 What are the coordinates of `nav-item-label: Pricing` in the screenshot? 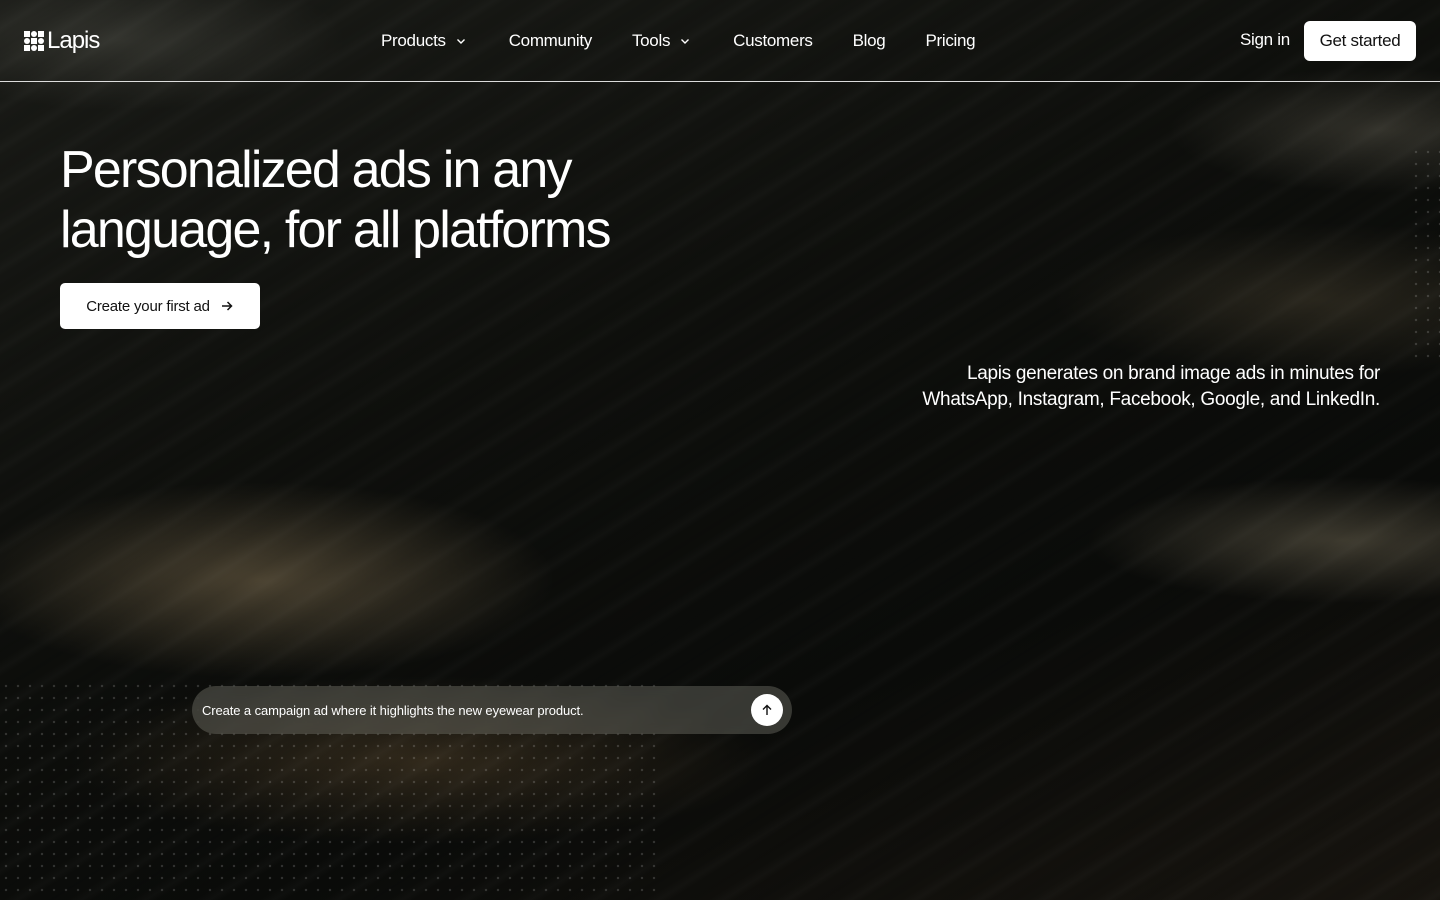 It's located at (950, 40).